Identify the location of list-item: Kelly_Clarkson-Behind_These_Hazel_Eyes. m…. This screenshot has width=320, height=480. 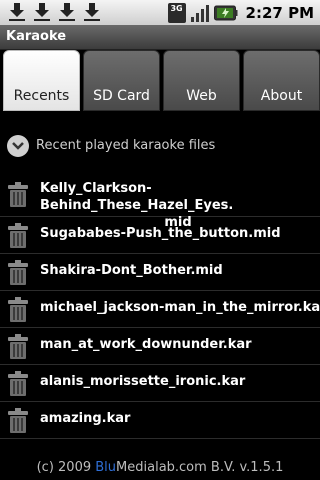
(160, 203).